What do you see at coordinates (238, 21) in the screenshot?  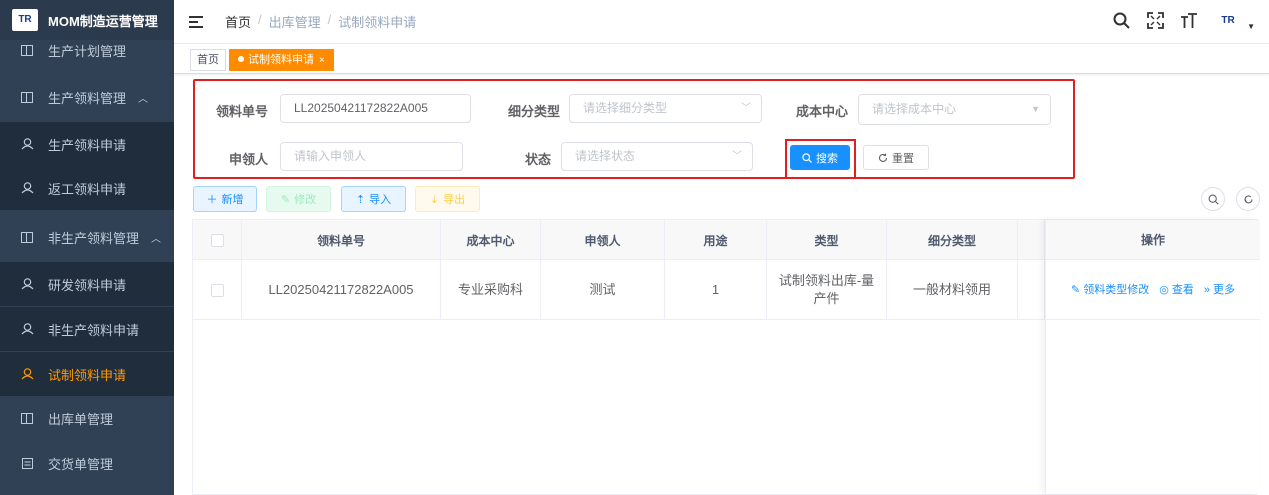 I see `breadcrumb-home: 首页` at bounding box center [238, 21].